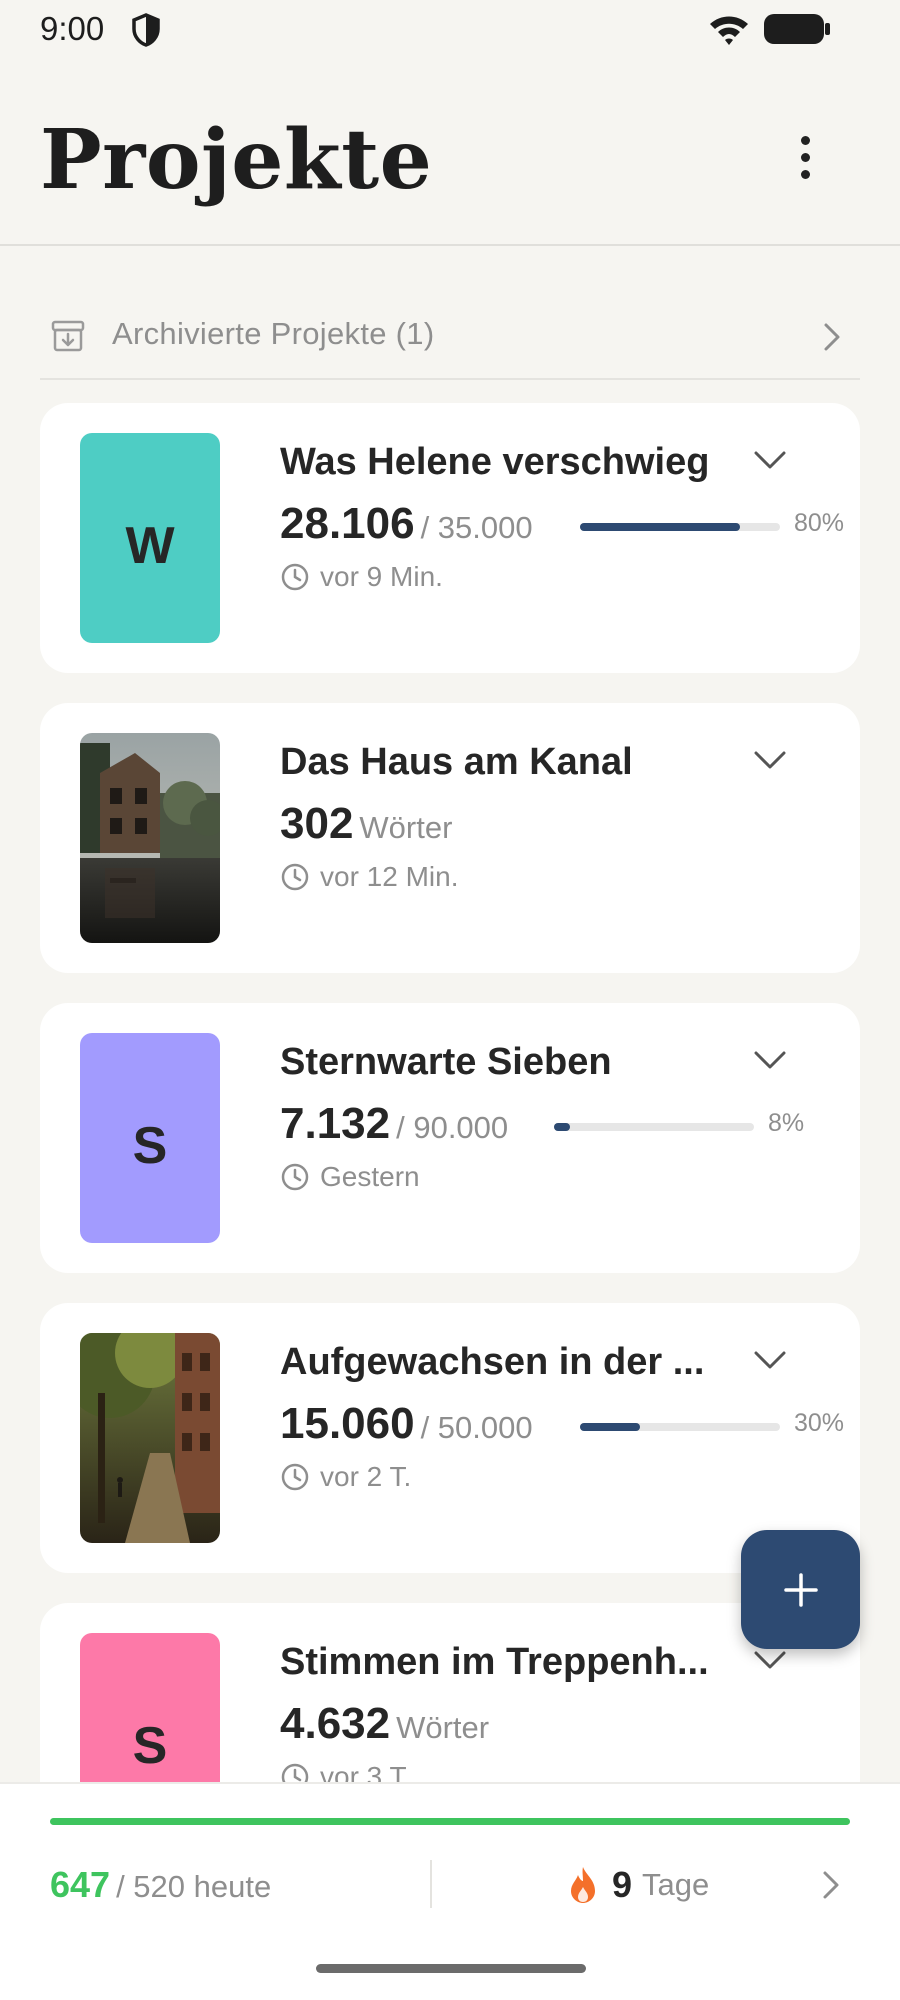 This screenshot has height=2000, width=900. I want to click on last-edited: vor 12 Min., so click(369, 877).